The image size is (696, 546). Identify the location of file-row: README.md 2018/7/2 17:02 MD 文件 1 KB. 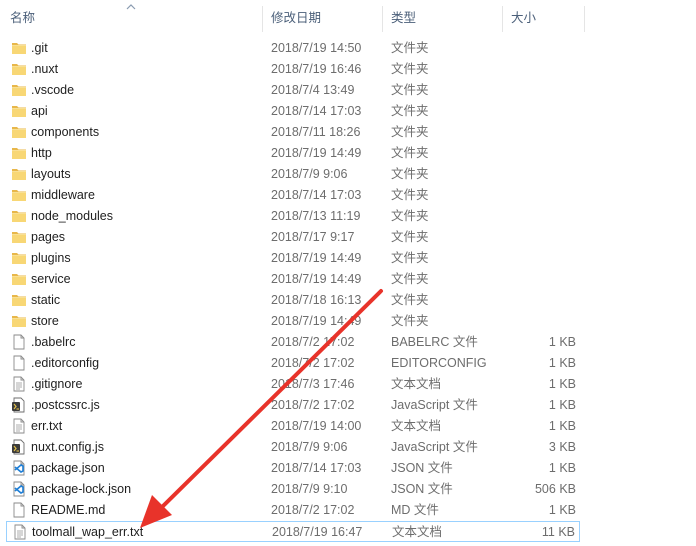
(293, 510).